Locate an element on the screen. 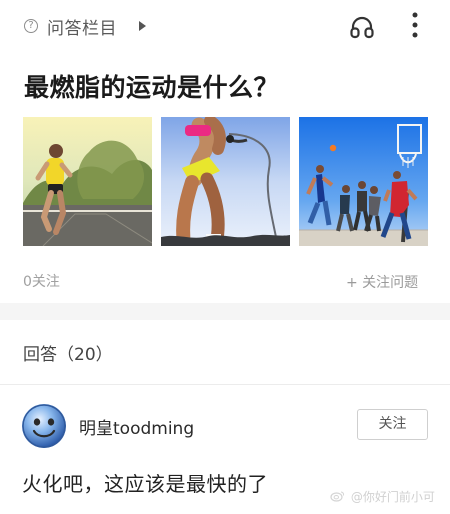 This screenshot has height=514, width=450. basketball-photo-art is located at coordinates (363, 181).